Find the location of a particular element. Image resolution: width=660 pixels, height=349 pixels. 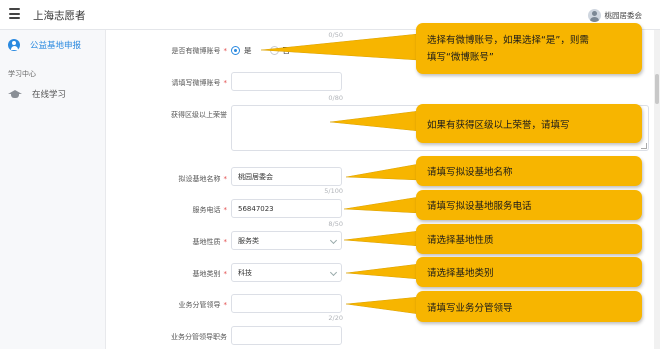

sidebar-item-label: 在线学习 is located at coordinates (49, 95).